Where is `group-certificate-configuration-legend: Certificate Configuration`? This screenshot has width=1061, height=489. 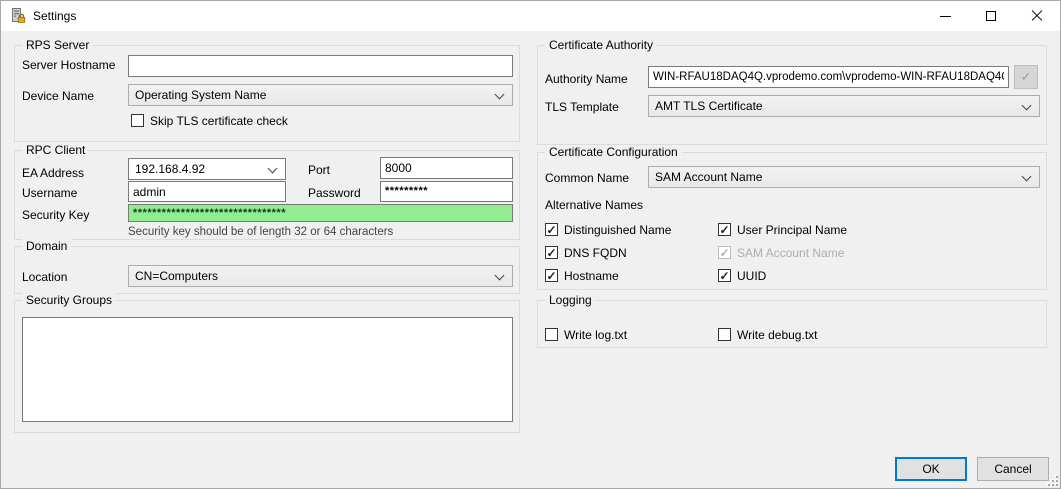 group-certificate-configuration-legend: Certificate Configuration is located at coordinates (613, 152).